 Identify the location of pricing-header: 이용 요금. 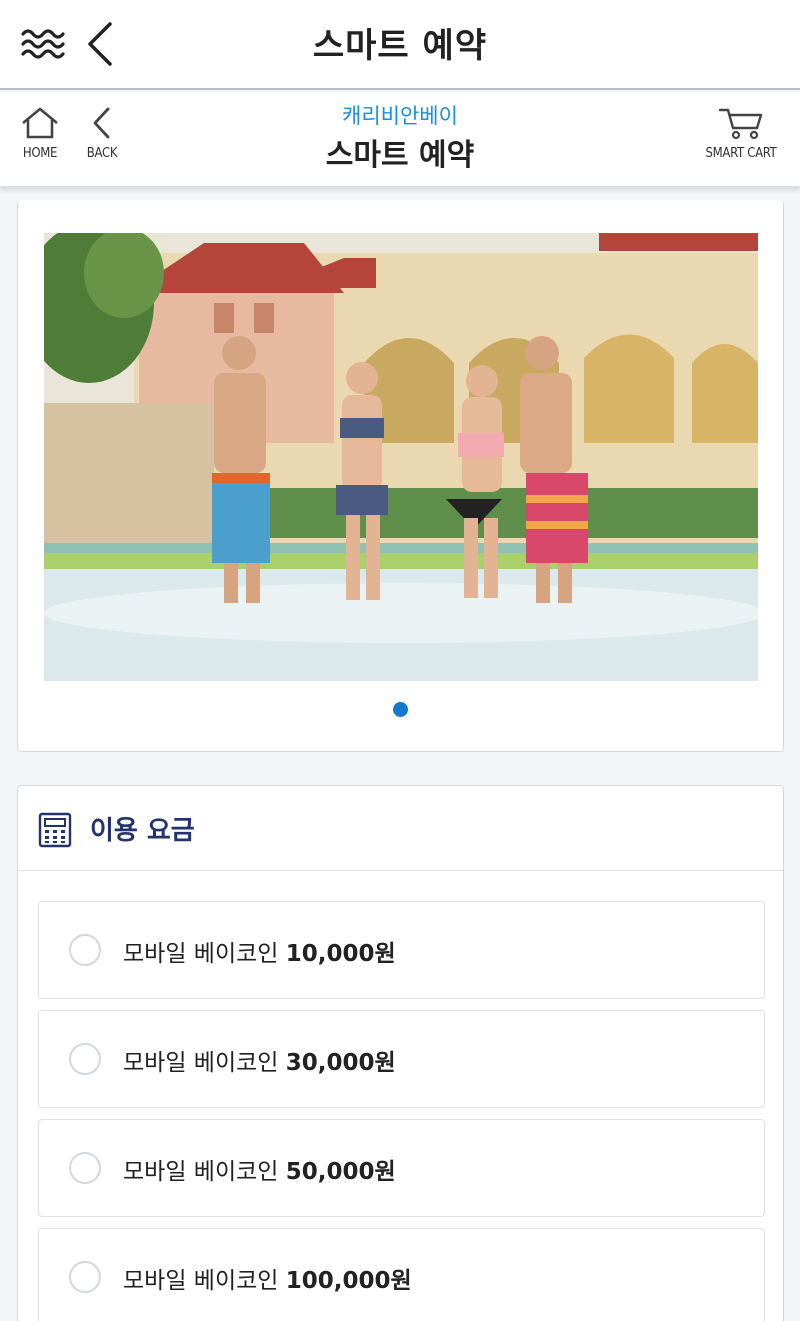
(400, 828).